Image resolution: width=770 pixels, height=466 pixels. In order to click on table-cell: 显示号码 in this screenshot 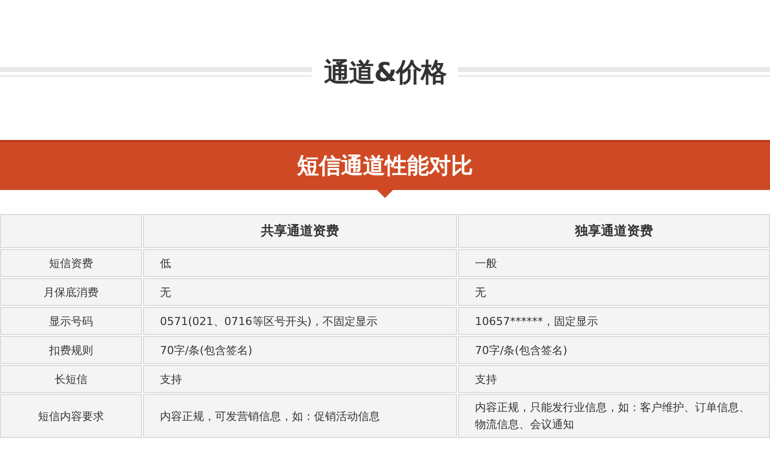, I will do `click(71, 321)`.